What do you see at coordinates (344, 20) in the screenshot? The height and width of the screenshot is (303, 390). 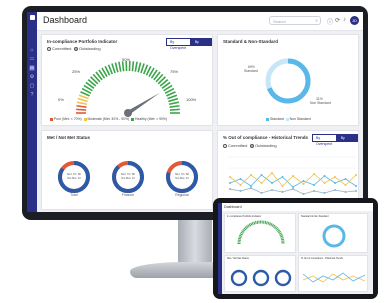 I see `bell-icon: ♪` at bounding box center [344, 20].